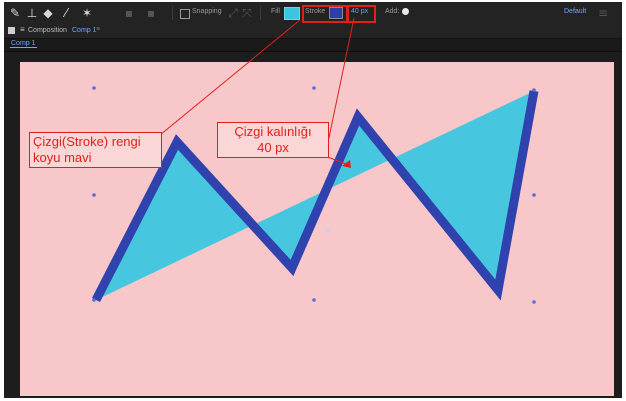 This screenshot has height=401, width=626. I want to click on annotation-stroke-color: Çizgi(Stroke) rengi koyu mavi, so click(95, 150).